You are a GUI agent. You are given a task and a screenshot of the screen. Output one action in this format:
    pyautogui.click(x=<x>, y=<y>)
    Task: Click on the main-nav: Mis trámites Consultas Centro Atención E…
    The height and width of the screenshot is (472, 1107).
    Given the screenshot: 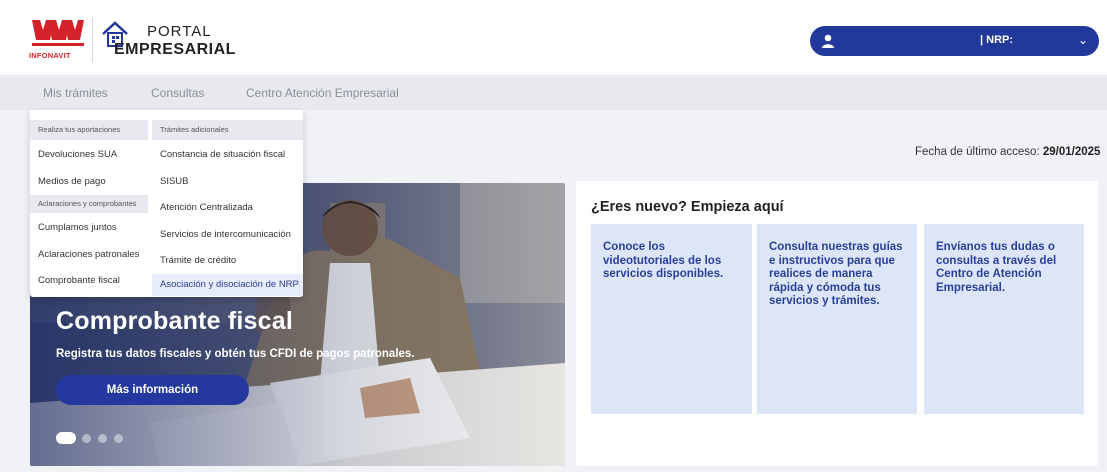 What is the action you would take?
    pyautogui.click(x=553, y=93)
    